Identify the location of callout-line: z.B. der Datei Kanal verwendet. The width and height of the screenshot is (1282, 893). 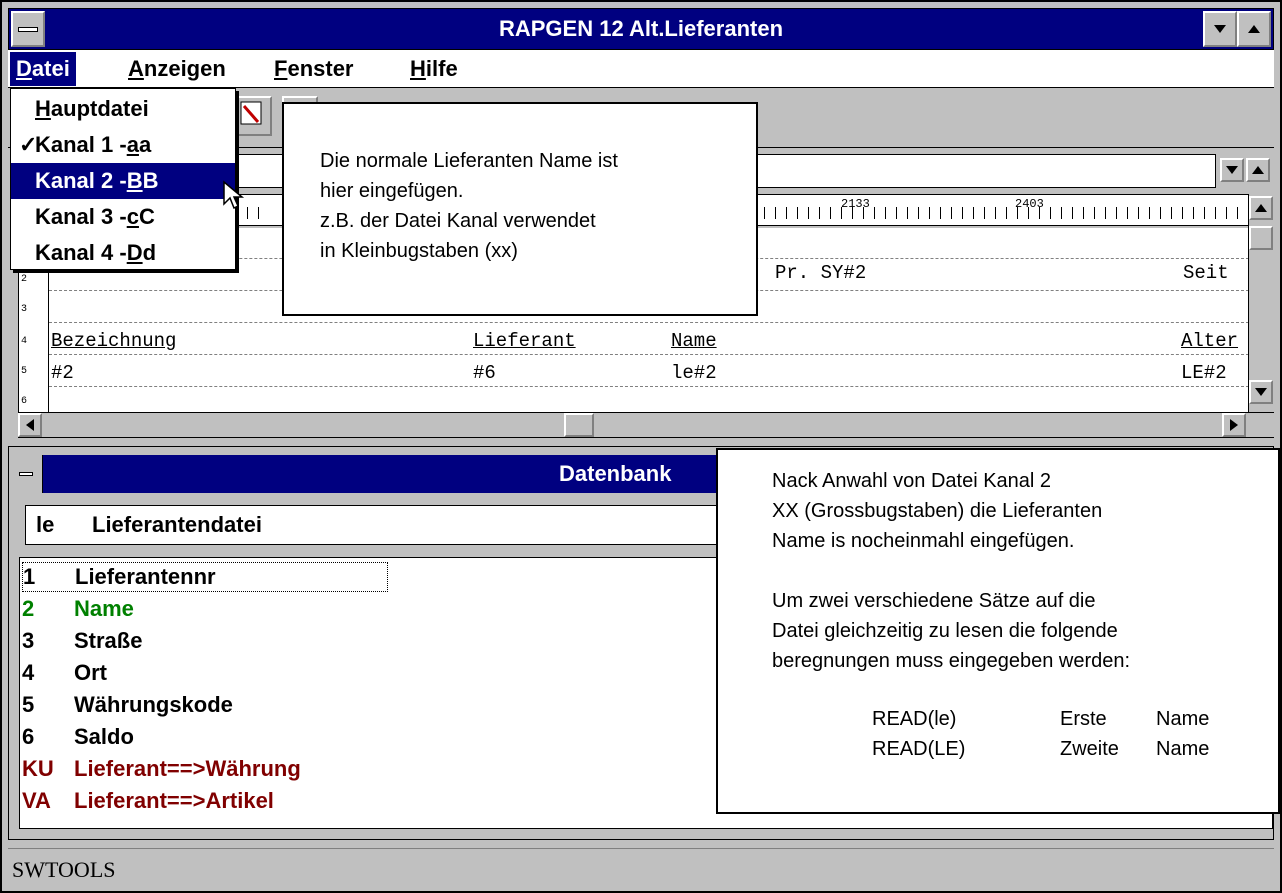
(458, 221).